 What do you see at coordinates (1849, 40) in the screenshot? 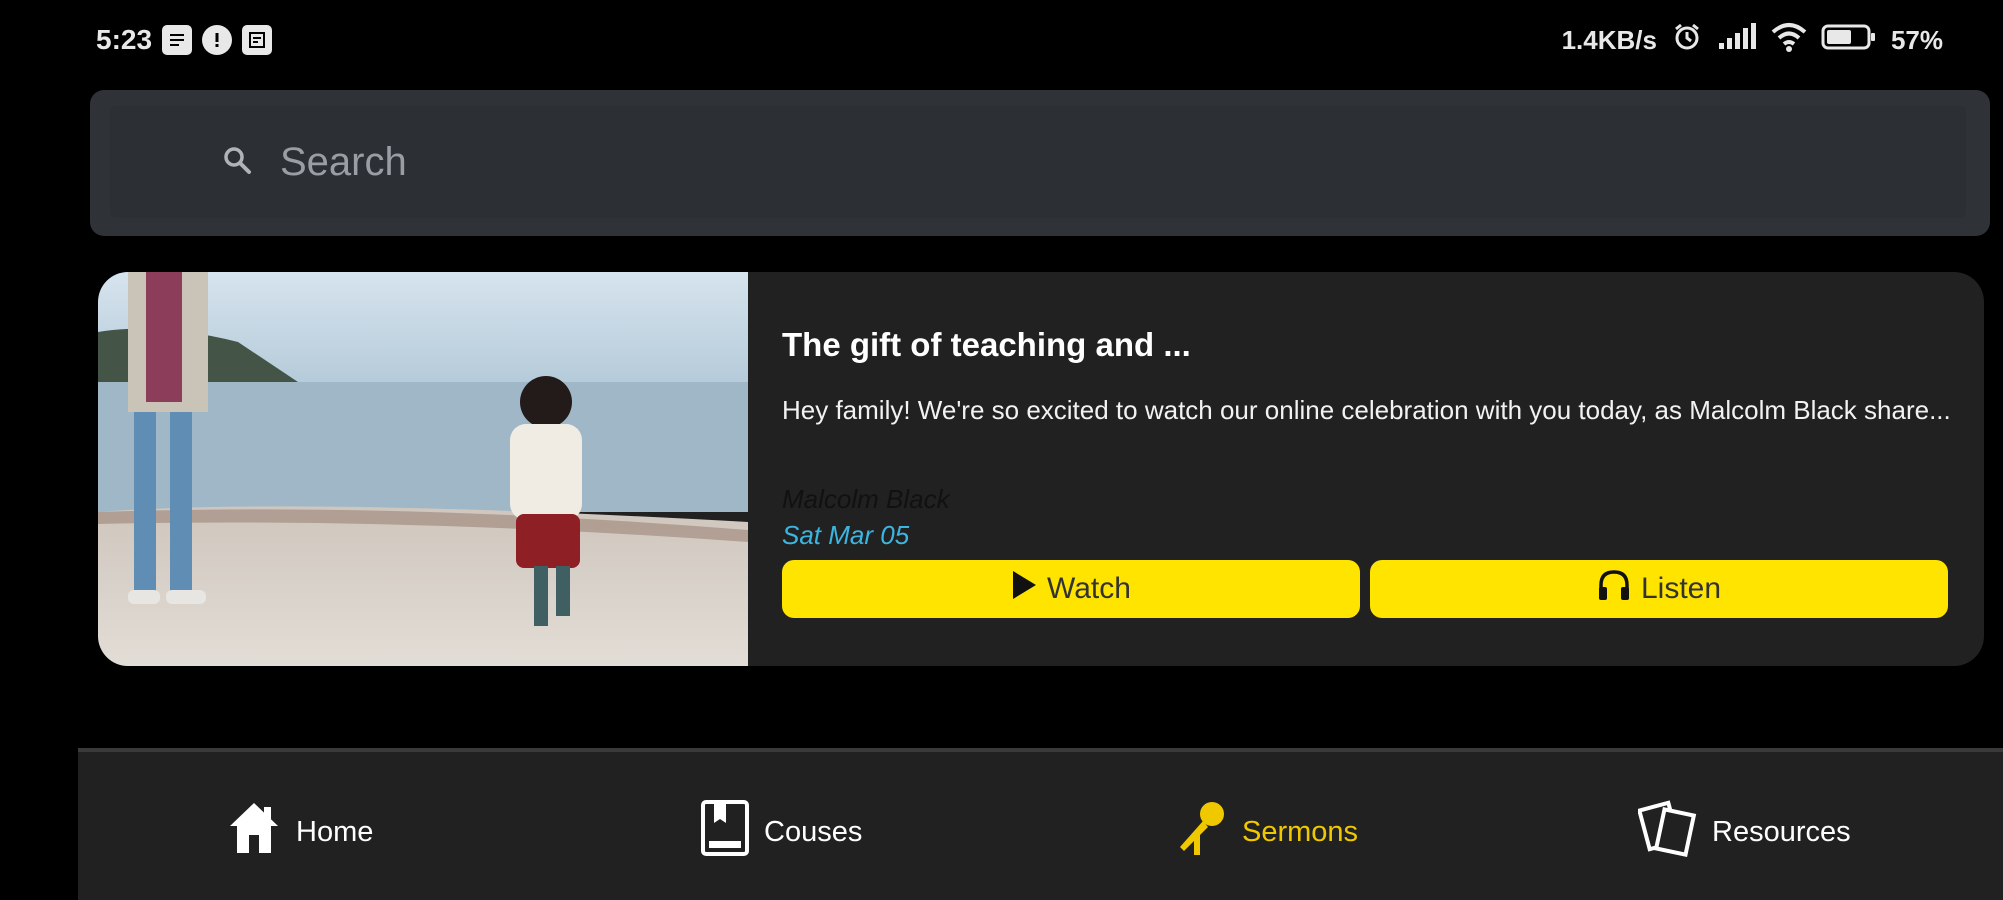
I see `battery-icon` at bounding box center [1849, 40].